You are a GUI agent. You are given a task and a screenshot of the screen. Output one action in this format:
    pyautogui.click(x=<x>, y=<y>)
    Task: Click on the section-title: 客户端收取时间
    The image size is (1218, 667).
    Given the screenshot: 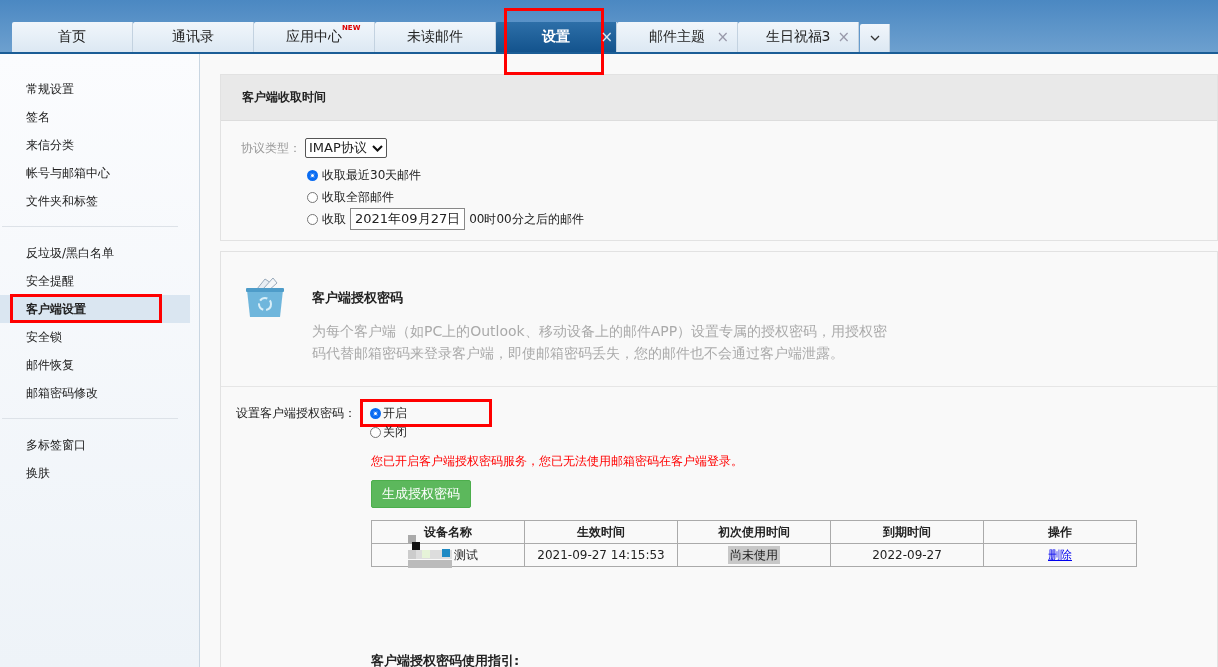 What is the action you would take?
    pyautogui.click(x=719, y=98)
    